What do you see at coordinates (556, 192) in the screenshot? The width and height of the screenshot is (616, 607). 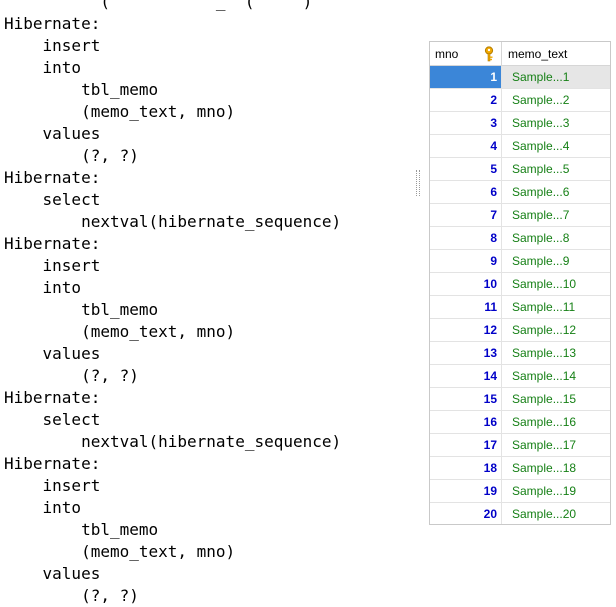 I see `cell-memo-text: Sample...6` at bounding box center [556, 192].